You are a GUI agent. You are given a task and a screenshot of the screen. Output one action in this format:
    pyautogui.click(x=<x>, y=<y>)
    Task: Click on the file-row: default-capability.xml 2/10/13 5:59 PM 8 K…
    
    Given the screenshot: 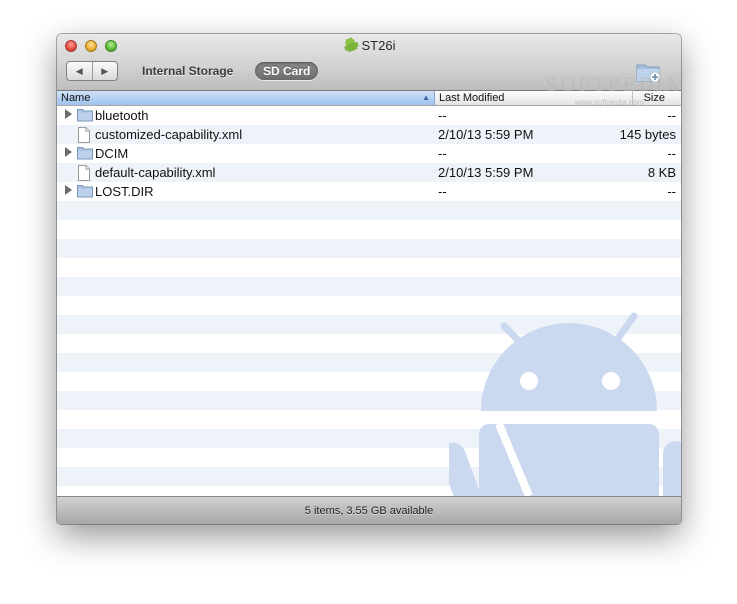 What is the action you would take?
    pyautogui.click(x=369, y=172)
    